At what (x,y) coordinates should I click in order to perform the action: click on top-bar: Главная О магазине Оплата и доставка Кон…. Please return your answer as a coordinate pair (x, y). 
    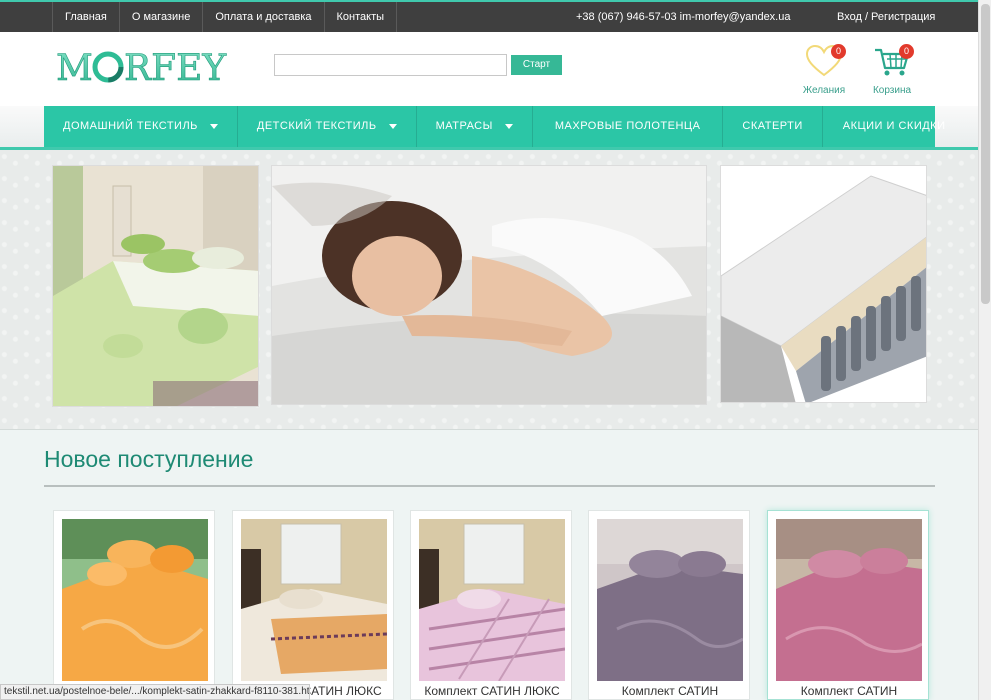
    Looking at the image, I should click on (495, 16).